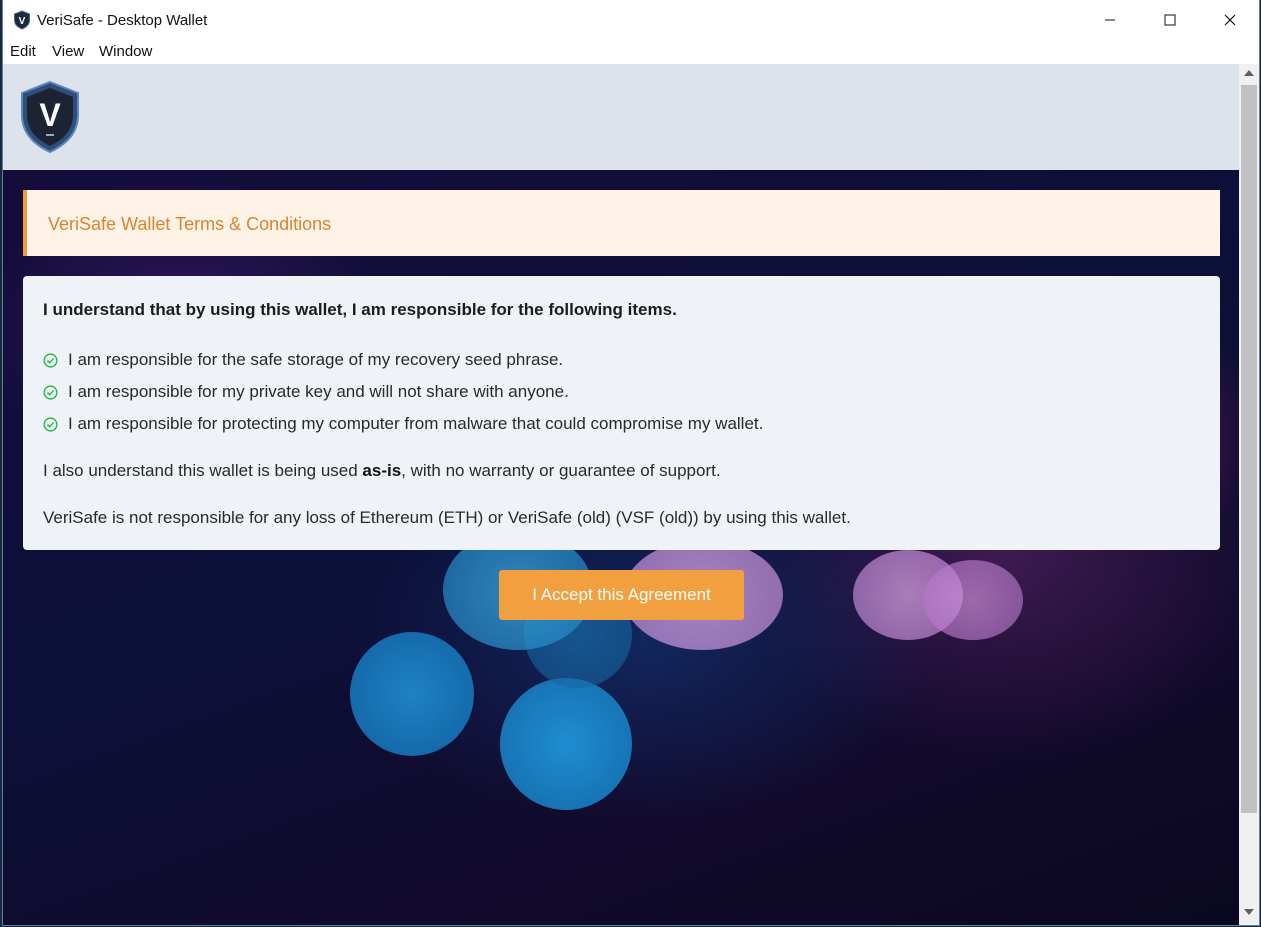  I want to click on scroll-up-arrow-icon, so click(1249, 73).